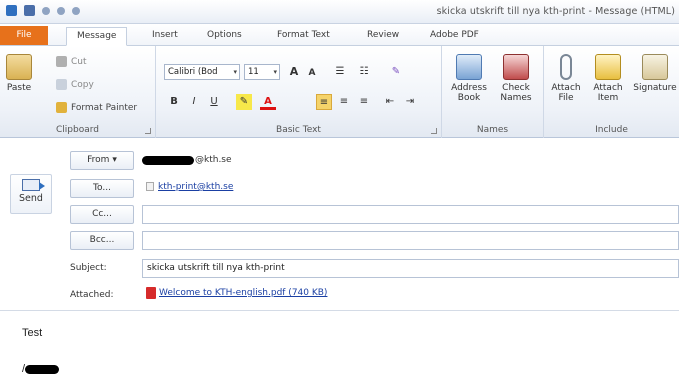  What do you see at coordinates (31, 194) in the screenshot?
I see `send-button: Send` at bounding box center [31, 194].